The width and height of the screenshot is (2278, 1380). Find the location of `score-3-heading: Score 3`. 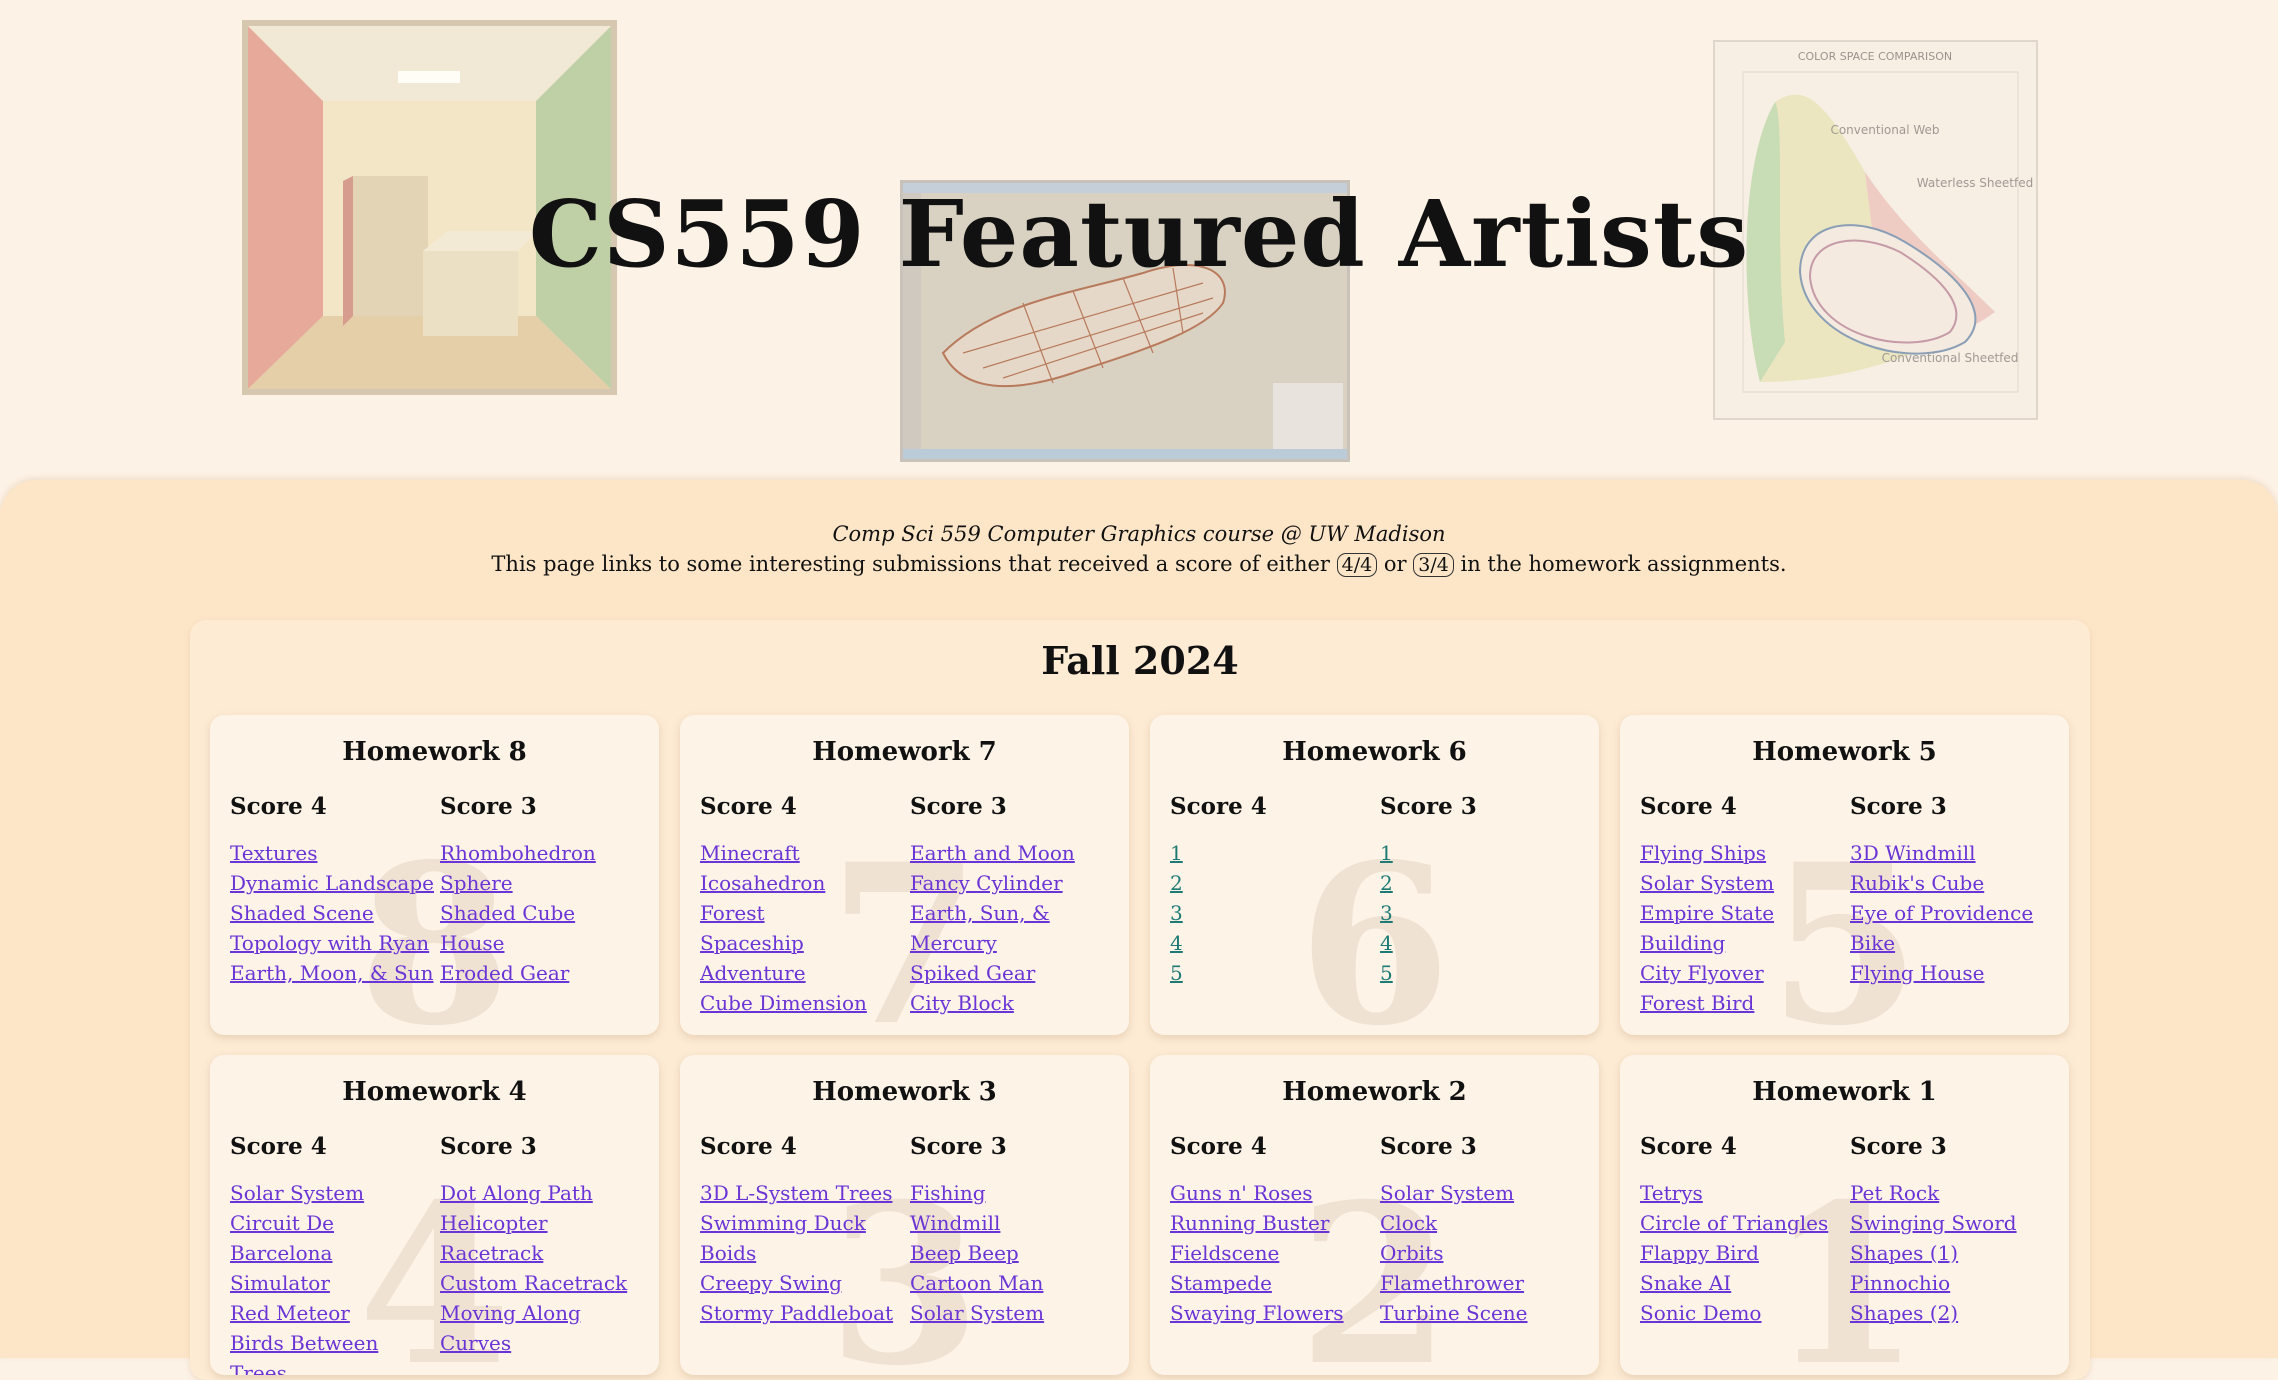

score-3-heading: Score 3 is located at coordinates (1428, 1146).